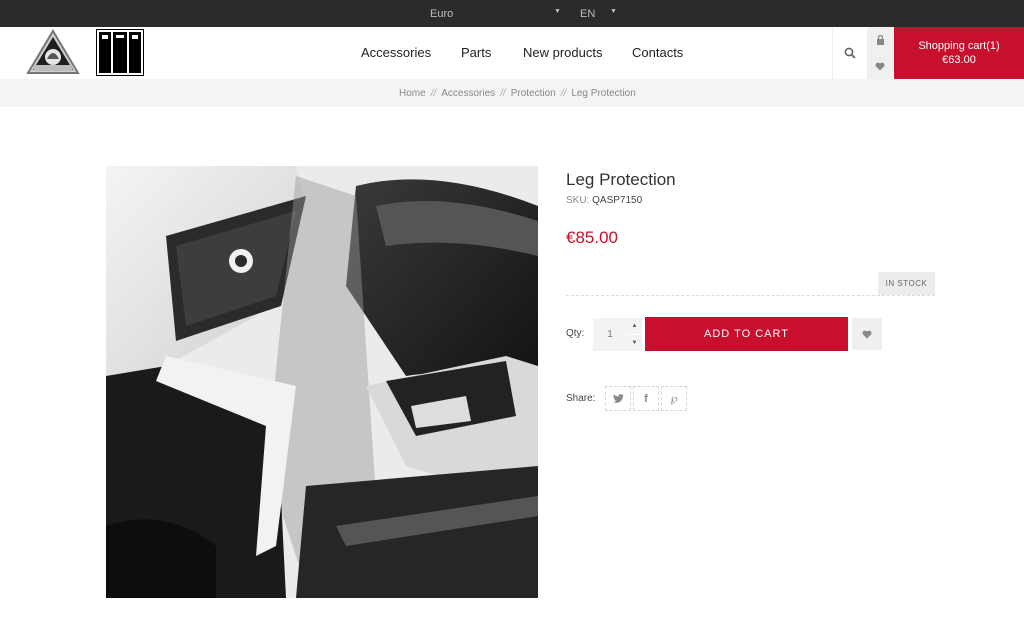 The height and width of the screenshot is (640, 1024). Describe the element at coordinates (750, 295) in the screenshot. I see `divider` at that location.